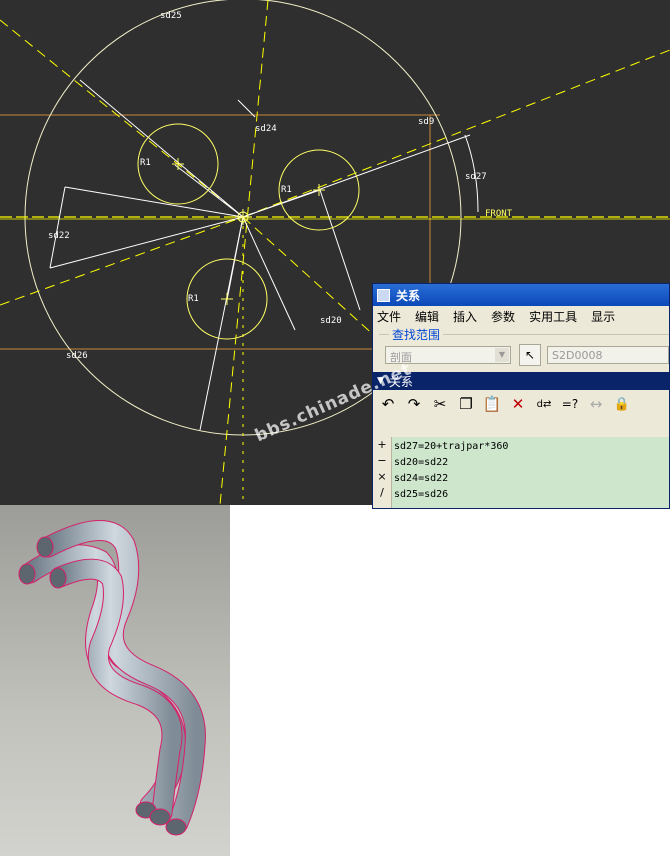 The height and width of the screenshot is (856, 670). I want to click on section-id-field: S2D0008, so click(608, 355).